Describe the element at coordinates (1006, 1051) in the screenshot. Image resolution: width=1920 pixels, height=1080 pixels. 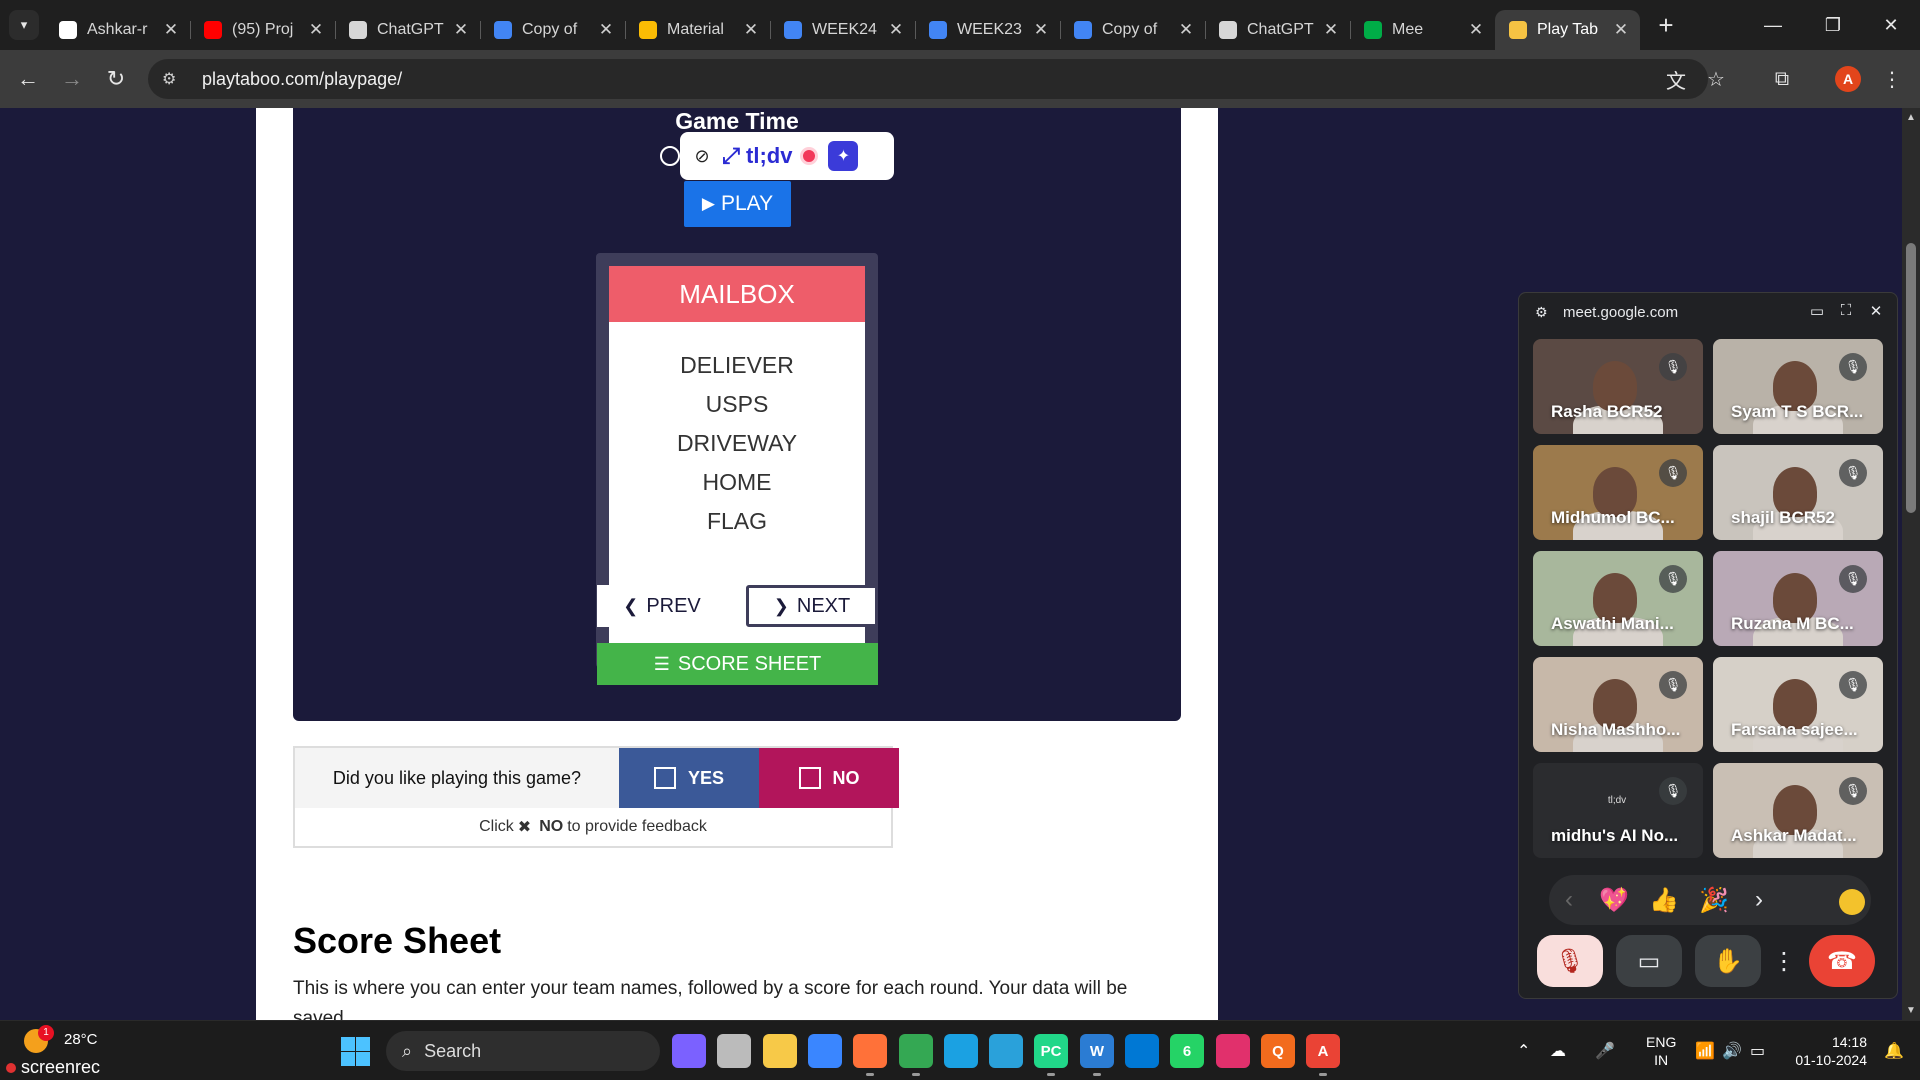
I see `telegram-icon` at that location.